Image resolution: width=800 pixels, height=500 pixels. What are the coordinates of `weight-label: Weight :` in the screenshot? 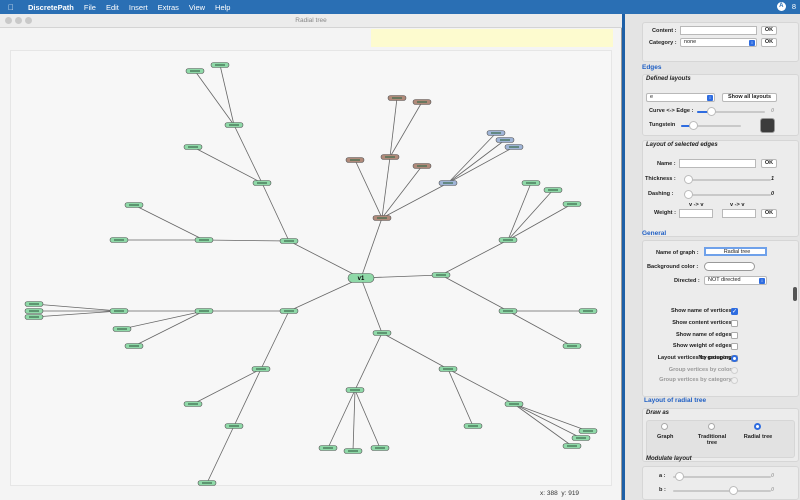 It's located at (665, 213).